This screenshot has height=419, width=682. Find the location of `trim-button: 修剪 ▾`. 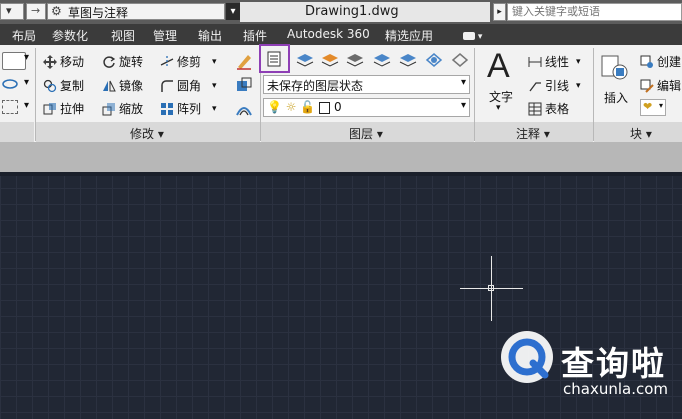

trim-button: 修剪 ▾ is located at coordinates (188, 61).